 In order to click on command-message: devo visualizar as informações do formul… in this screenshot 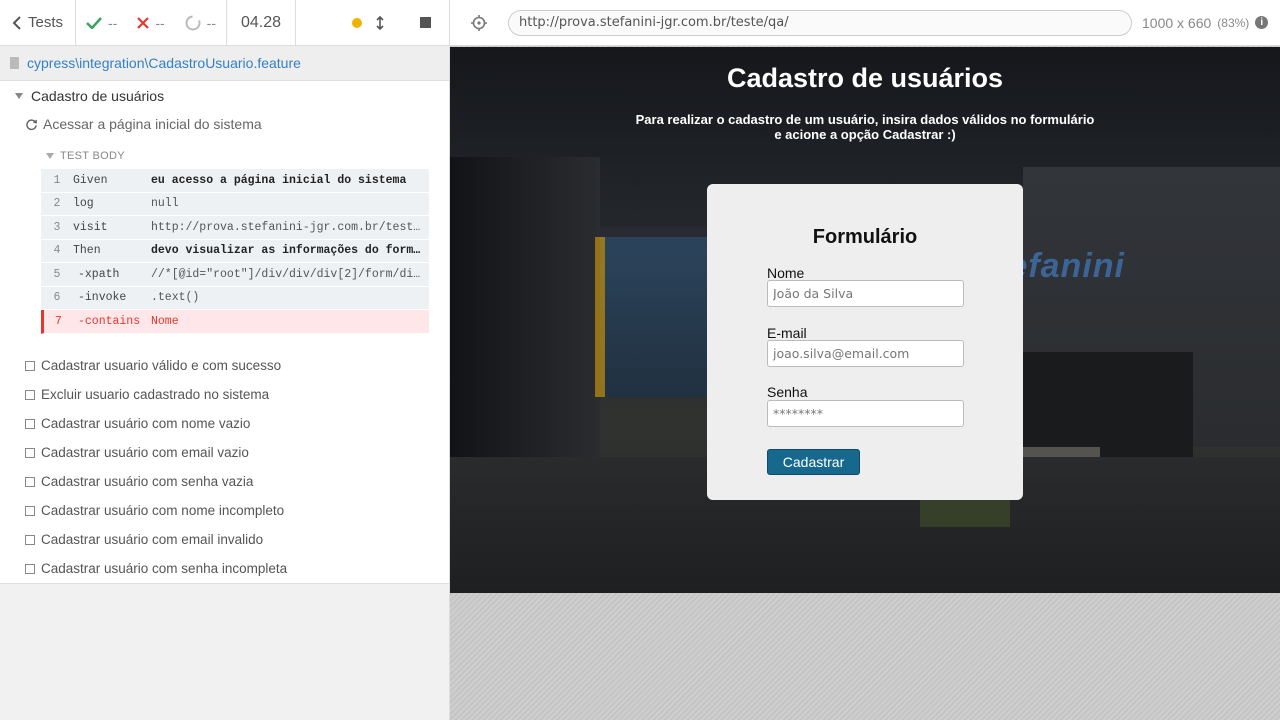, I will do `click(290, 251)`.